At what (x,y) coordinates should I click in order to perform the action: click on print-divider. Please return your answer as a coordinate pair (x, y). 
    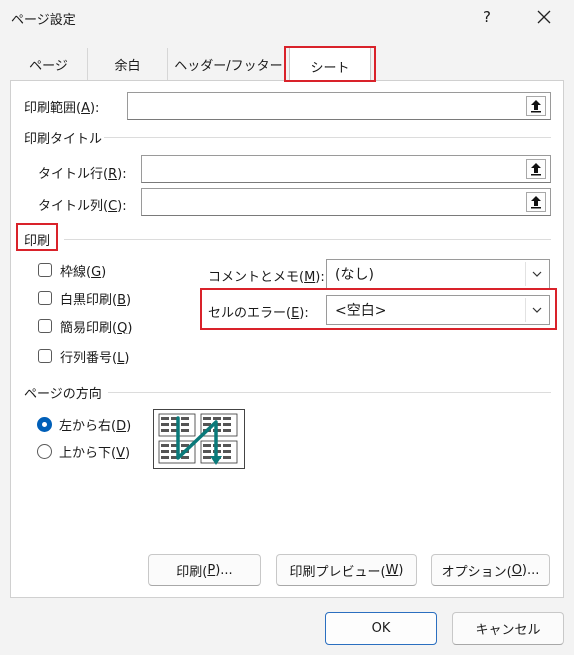
    Looking at the image, I should click on (307, 239).